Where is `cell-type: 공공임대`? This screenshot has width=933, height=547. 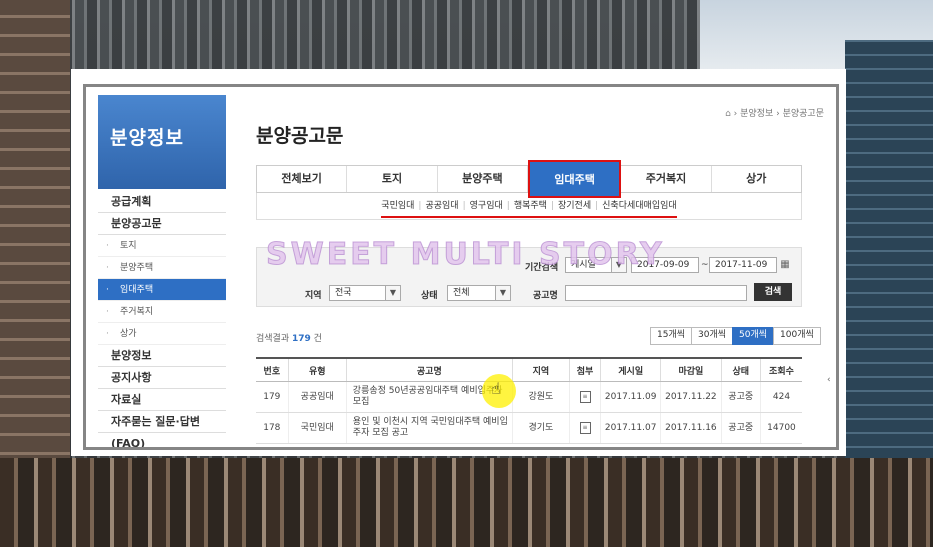 cell-type: 공공임대 is located at coordinates (317, 397).